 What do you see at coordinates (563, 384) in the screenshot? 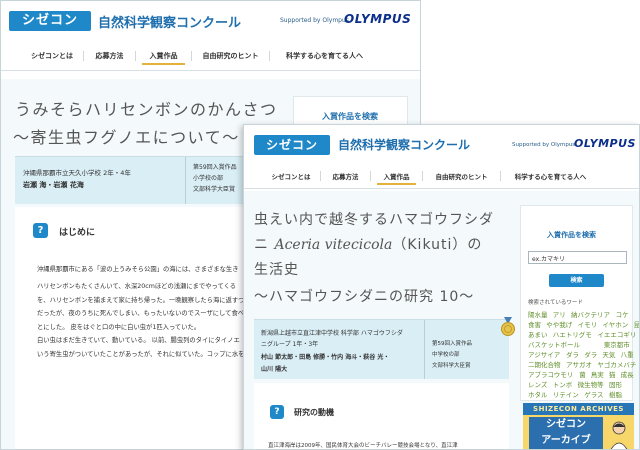
I see `keyword-link: トンボ` at bounding box center [563, 384].